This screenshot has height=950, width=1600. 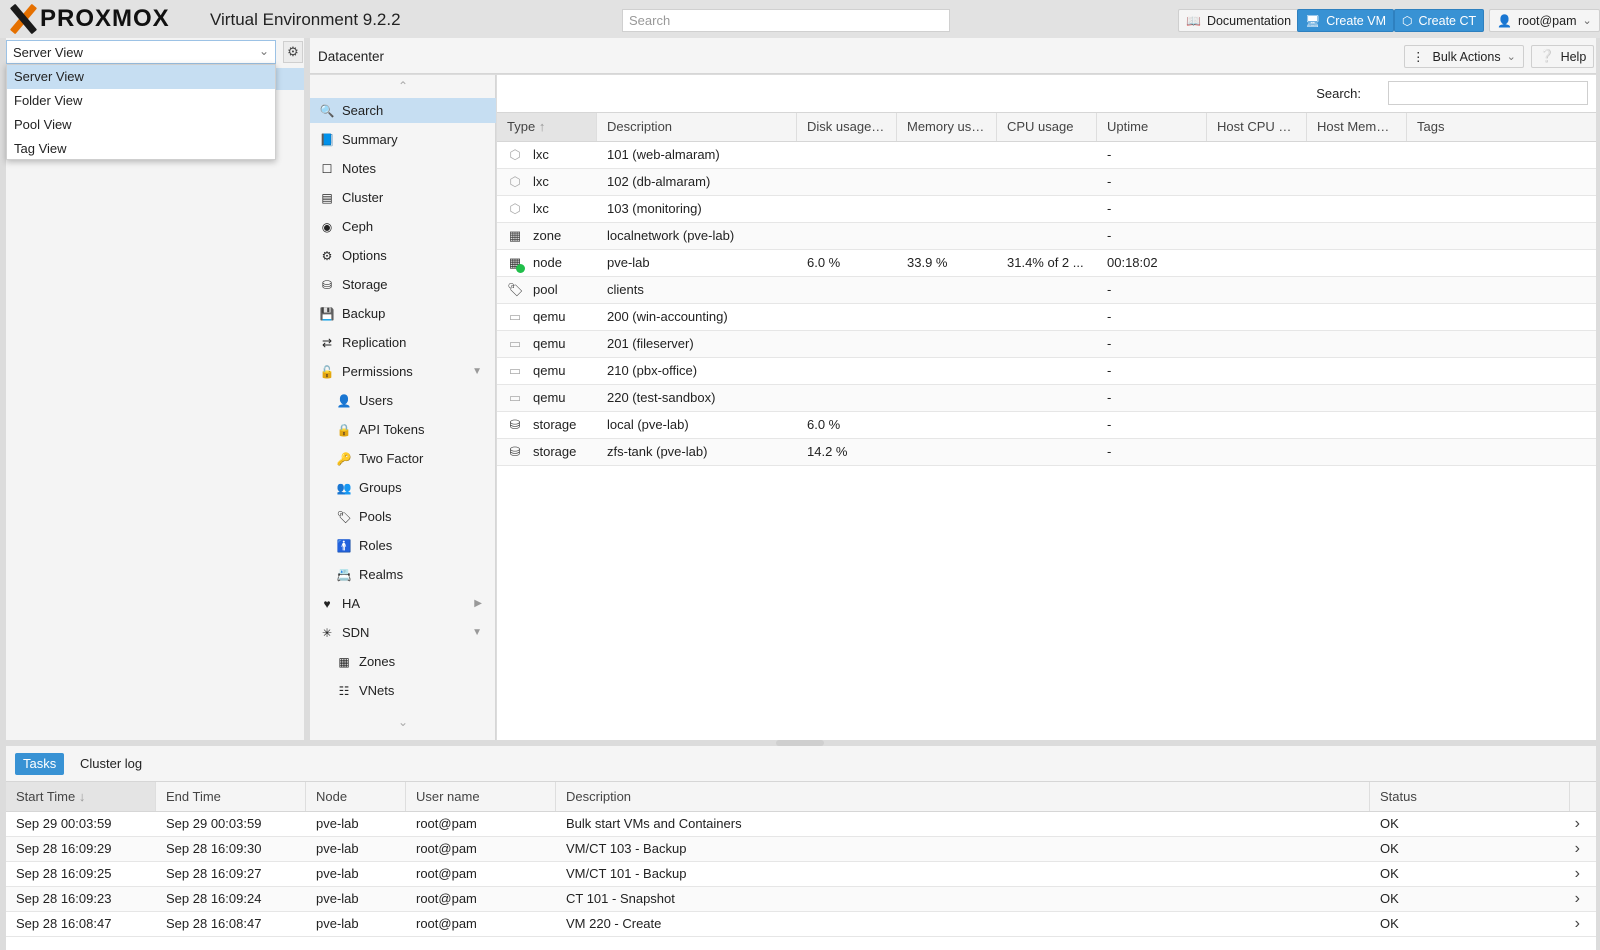 I want to click on nav-vnets: ☷ VNets, so click(x=403, y=690).